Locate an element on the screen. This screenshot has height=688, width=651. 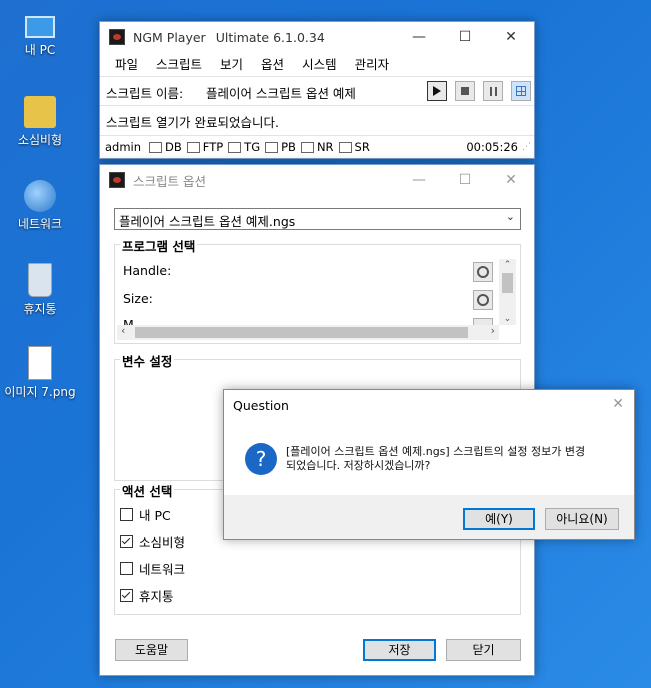
recycle-bin-icon is located at coordinates (40, 280).